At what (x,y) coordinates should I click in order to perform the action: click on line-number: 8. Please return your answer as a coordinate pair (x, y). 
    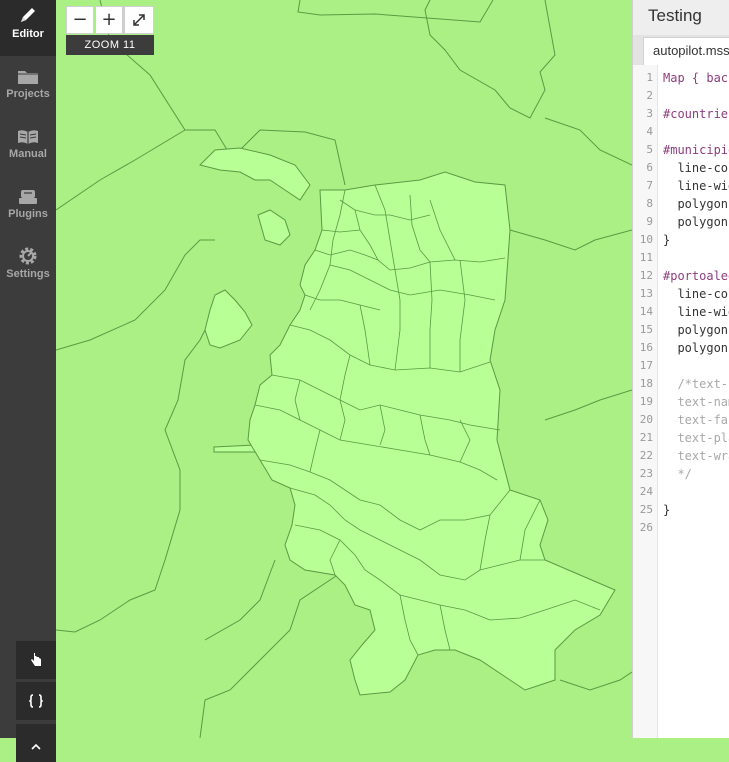
    Looking at the image, I should click on (649, 203).